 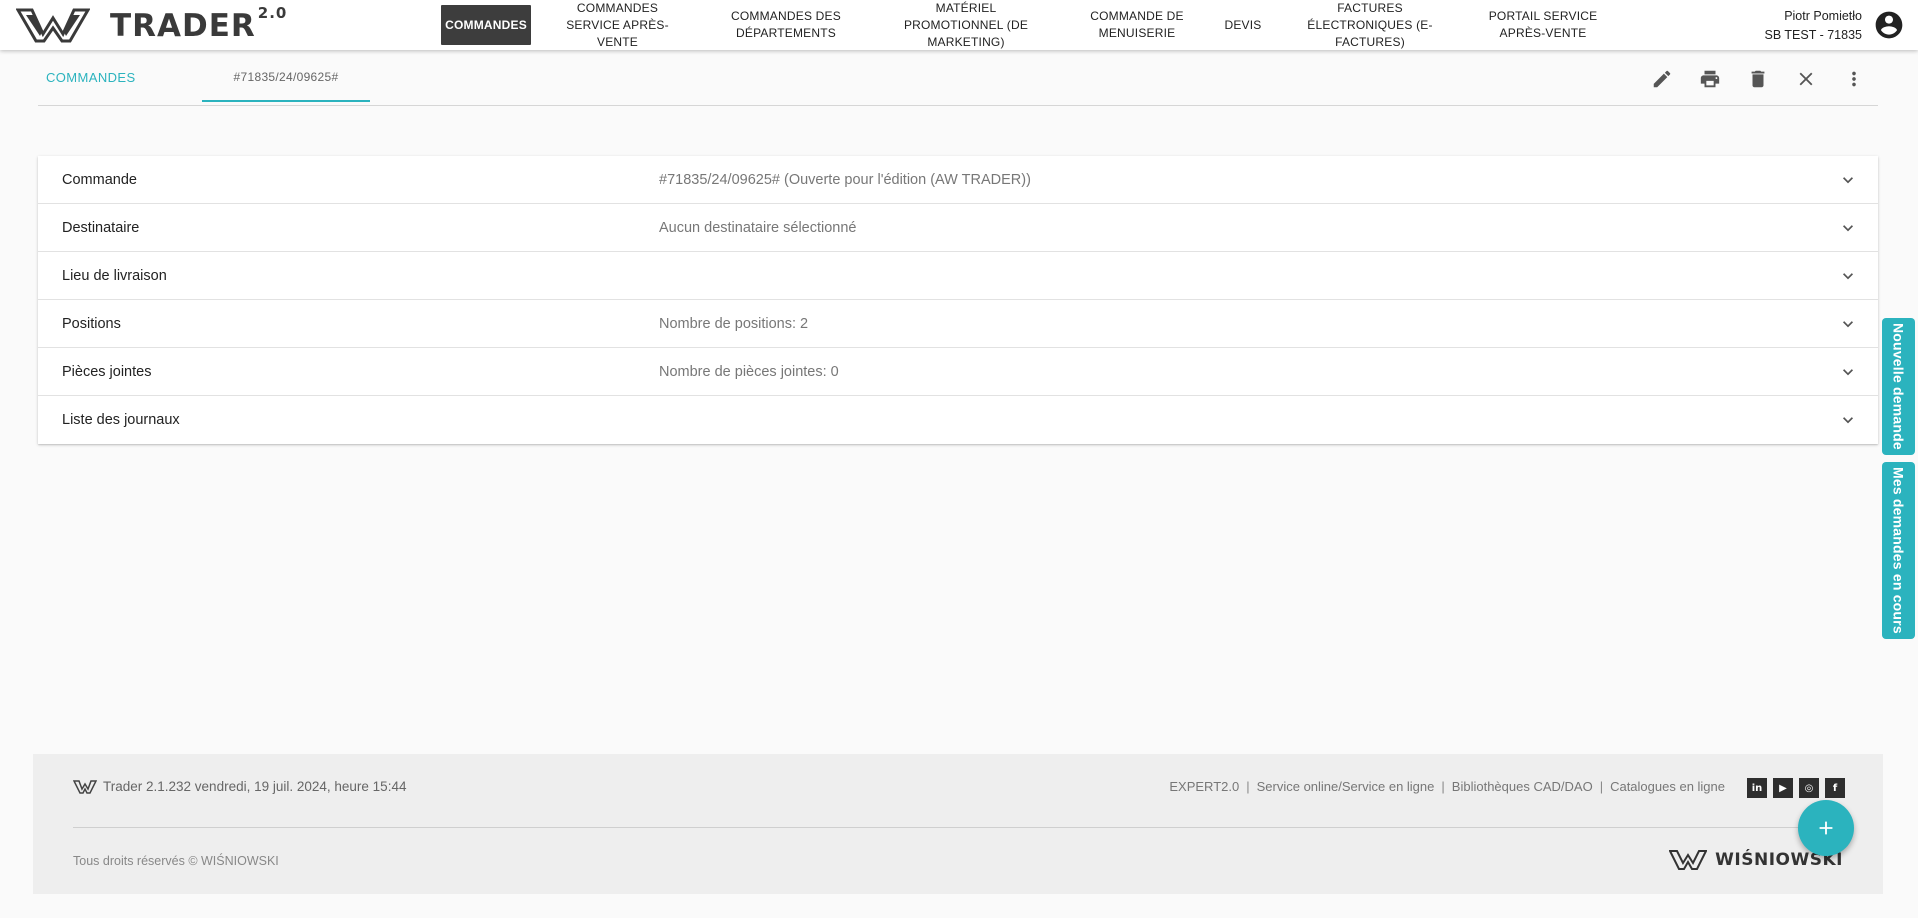 I want to click on tab-order-number: #71835/24/09625#, so click(x=286, y=77).